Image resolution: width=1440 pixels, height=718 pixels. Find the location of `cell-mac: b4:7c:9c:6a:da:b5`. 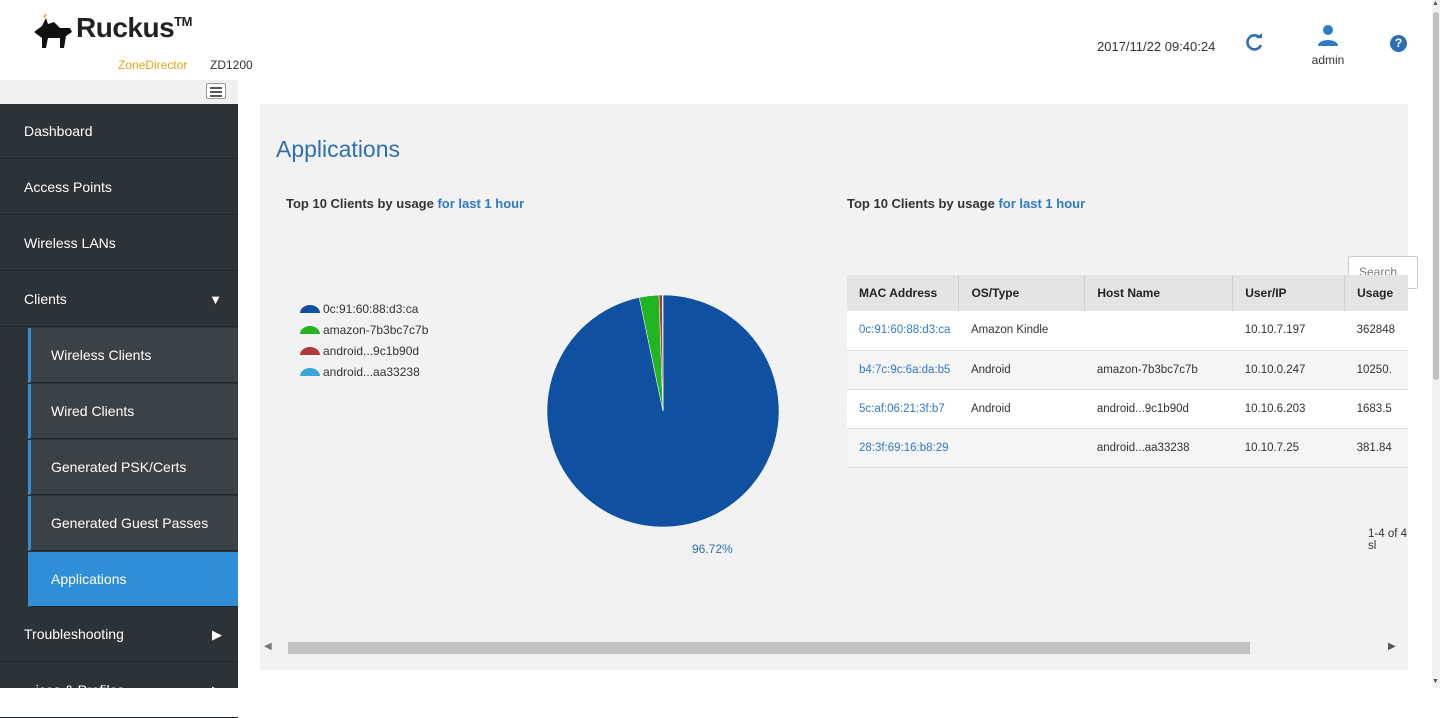

cell-mac: b4:7c:9c:6a:da:b5 is located at coordinates (903, 370).